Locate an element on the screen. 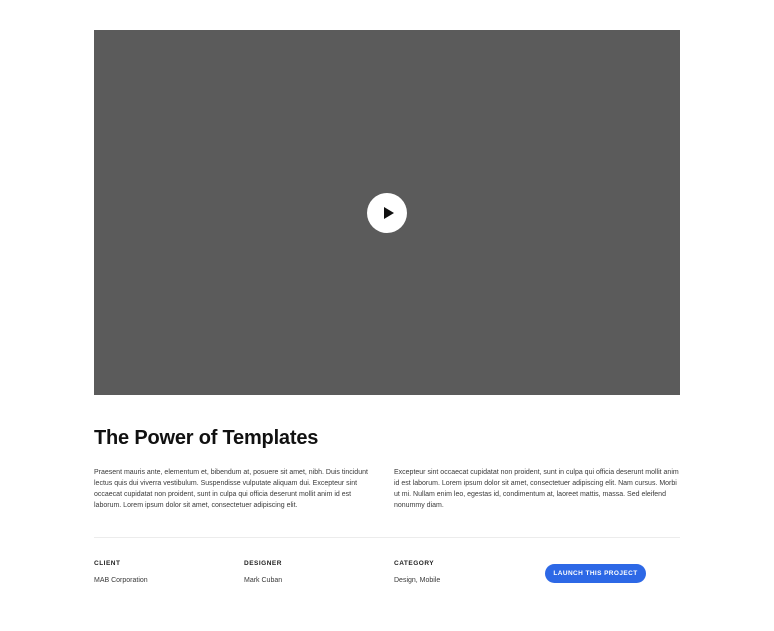 The height and width of the screenshot is (631, 774). category-meta: CATEGORY Design, Mobile is located at coordinates (464, 572).